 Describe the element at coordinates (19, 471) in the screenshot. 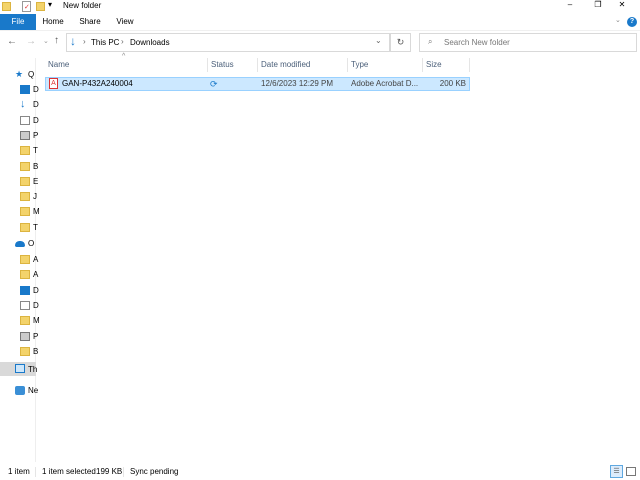

I see `item-count: 1 item` at that location.